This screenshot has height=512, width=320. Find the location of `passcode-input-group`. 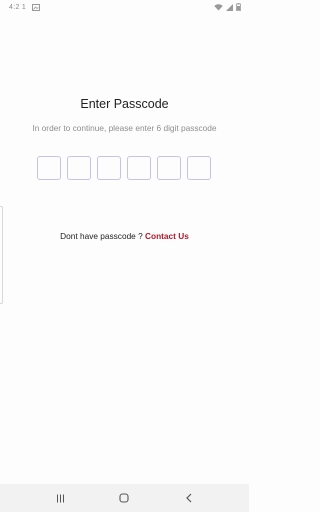

passcode-input-group is located at coordinates (125, 168).